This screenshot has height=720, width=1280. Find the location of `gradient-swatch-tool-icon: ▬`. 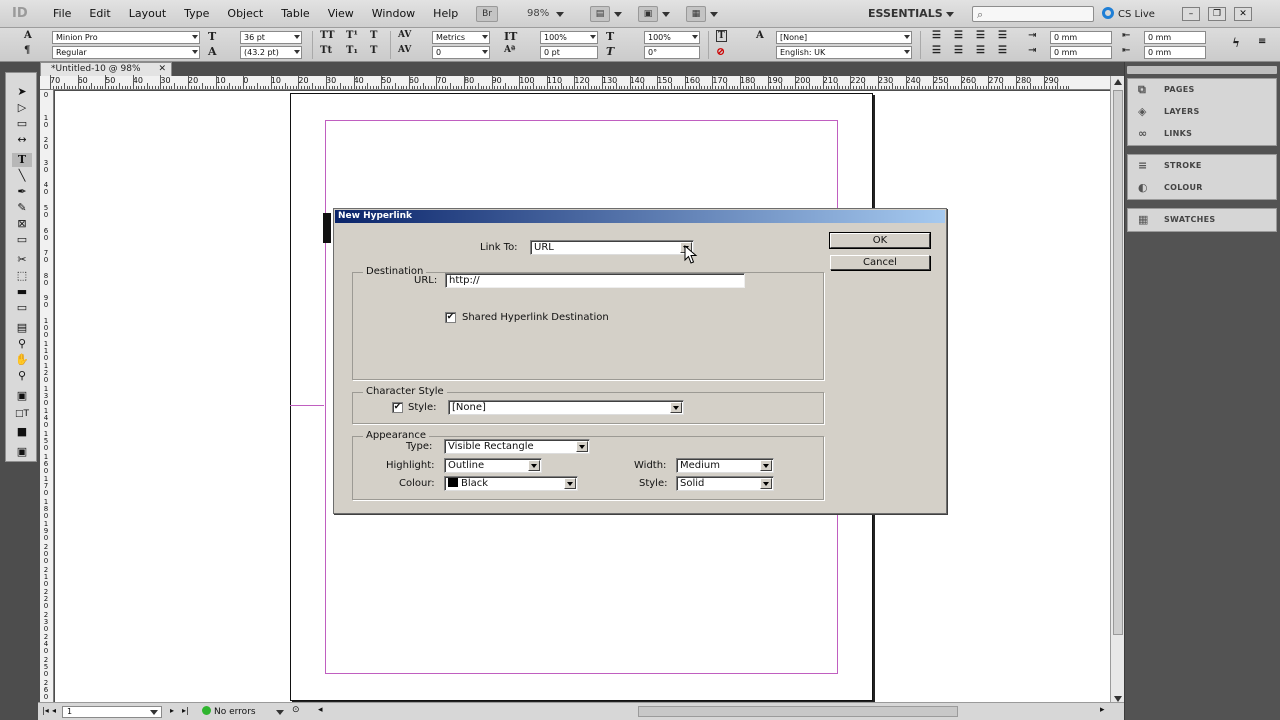

gradient-swatch-tool-icon: ▬ is located at coordinates (22, 292).